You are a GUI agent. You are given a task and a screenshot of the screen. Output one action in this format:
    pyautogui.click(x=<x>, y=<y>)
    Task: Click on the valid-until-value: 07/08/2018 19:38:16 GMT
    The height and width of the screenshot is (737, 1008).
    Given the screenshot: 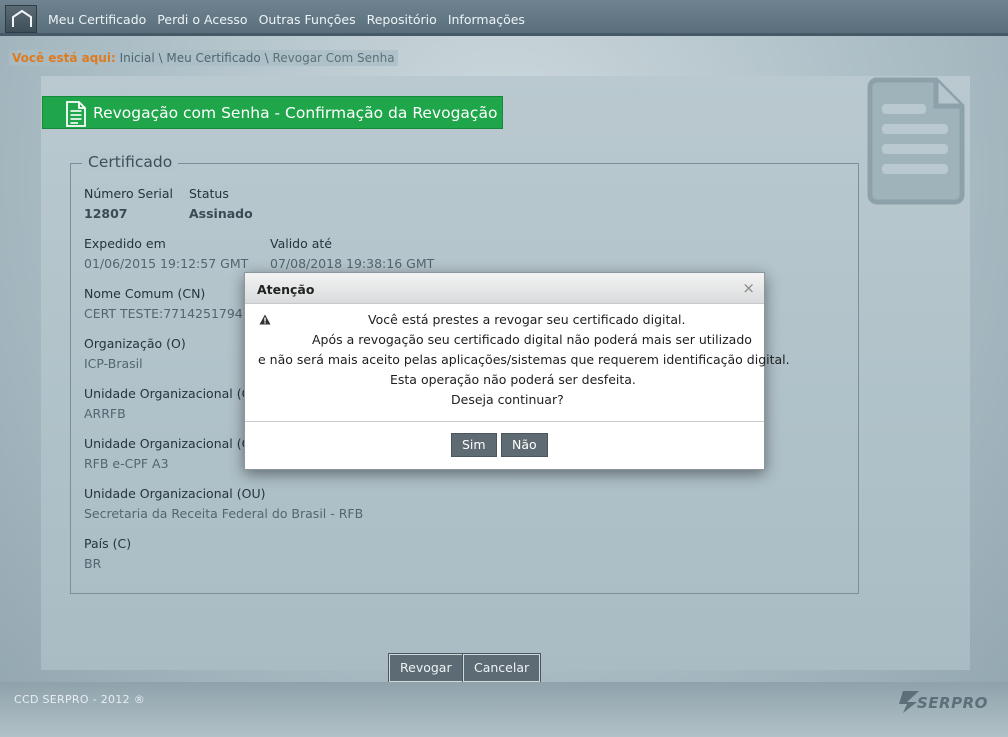 What is the action you would take?
    pyautogui.click(x=352, y=263)
    